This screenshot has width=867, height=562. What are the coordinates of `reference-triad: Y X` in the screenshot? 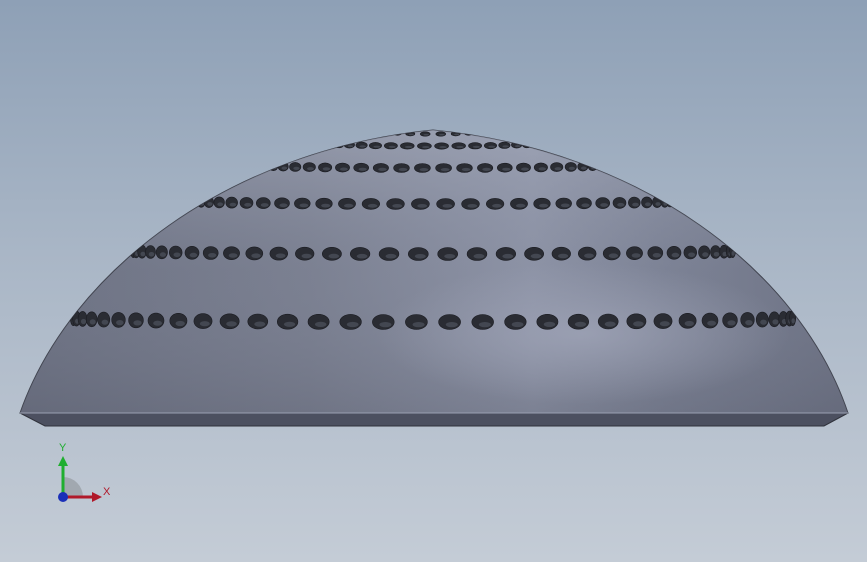 It's located at (83, 475).